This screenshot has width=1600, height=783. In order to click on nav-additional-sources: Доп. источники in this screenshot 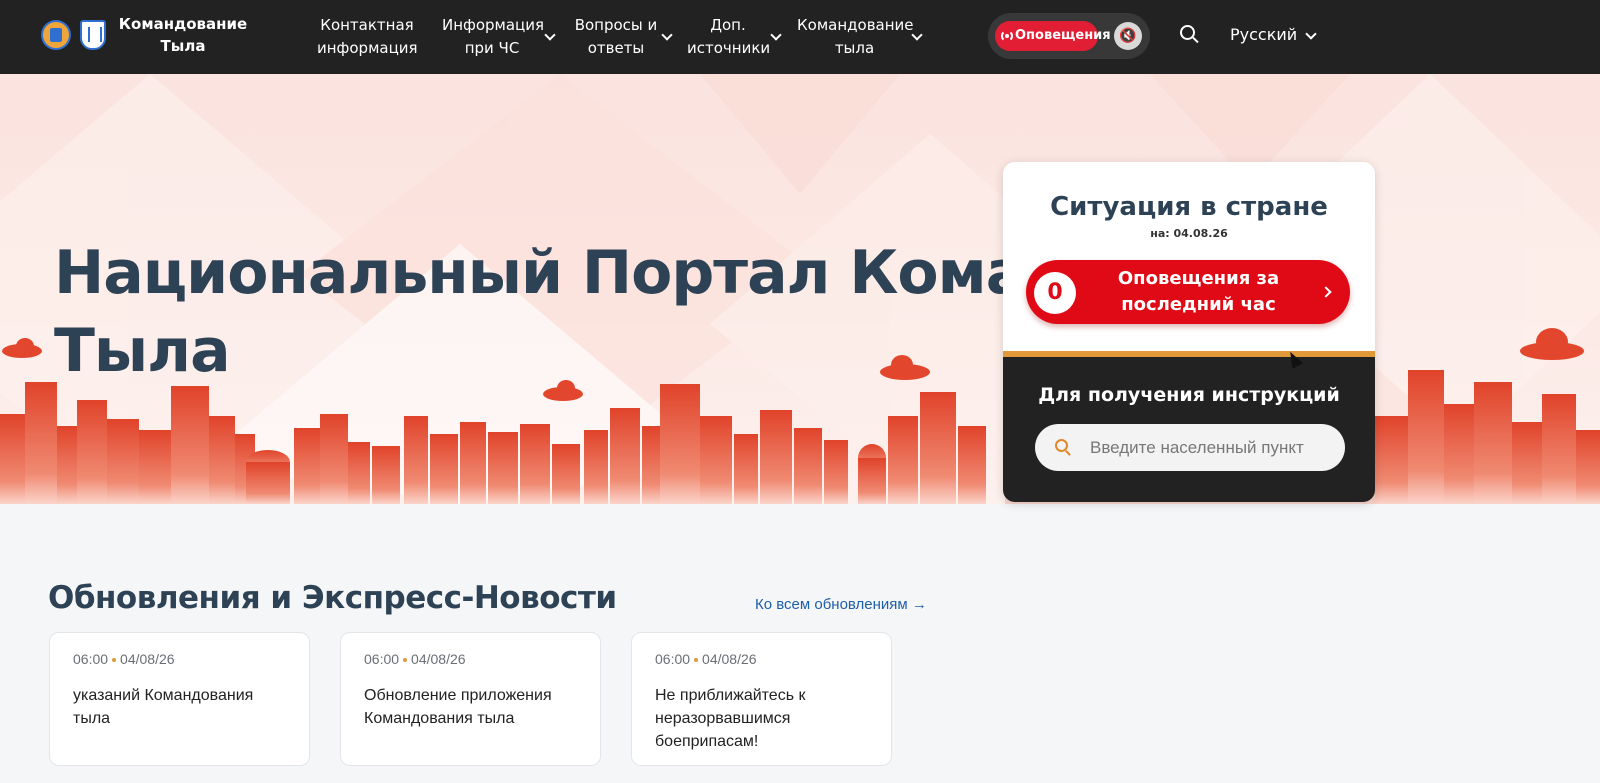, I will do `click(734, 37)`.